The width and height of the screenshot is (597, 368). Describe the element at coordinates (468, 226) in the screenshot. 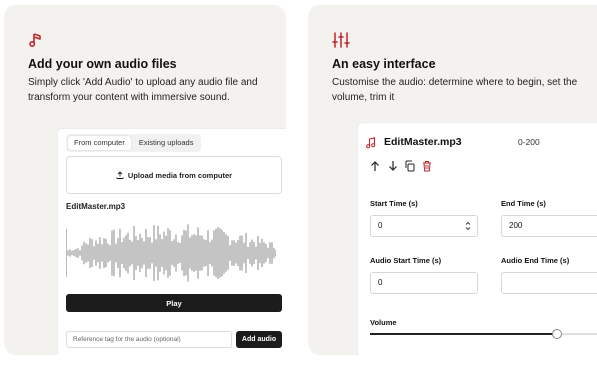

I see `stepper-arrows-icon` at that location.